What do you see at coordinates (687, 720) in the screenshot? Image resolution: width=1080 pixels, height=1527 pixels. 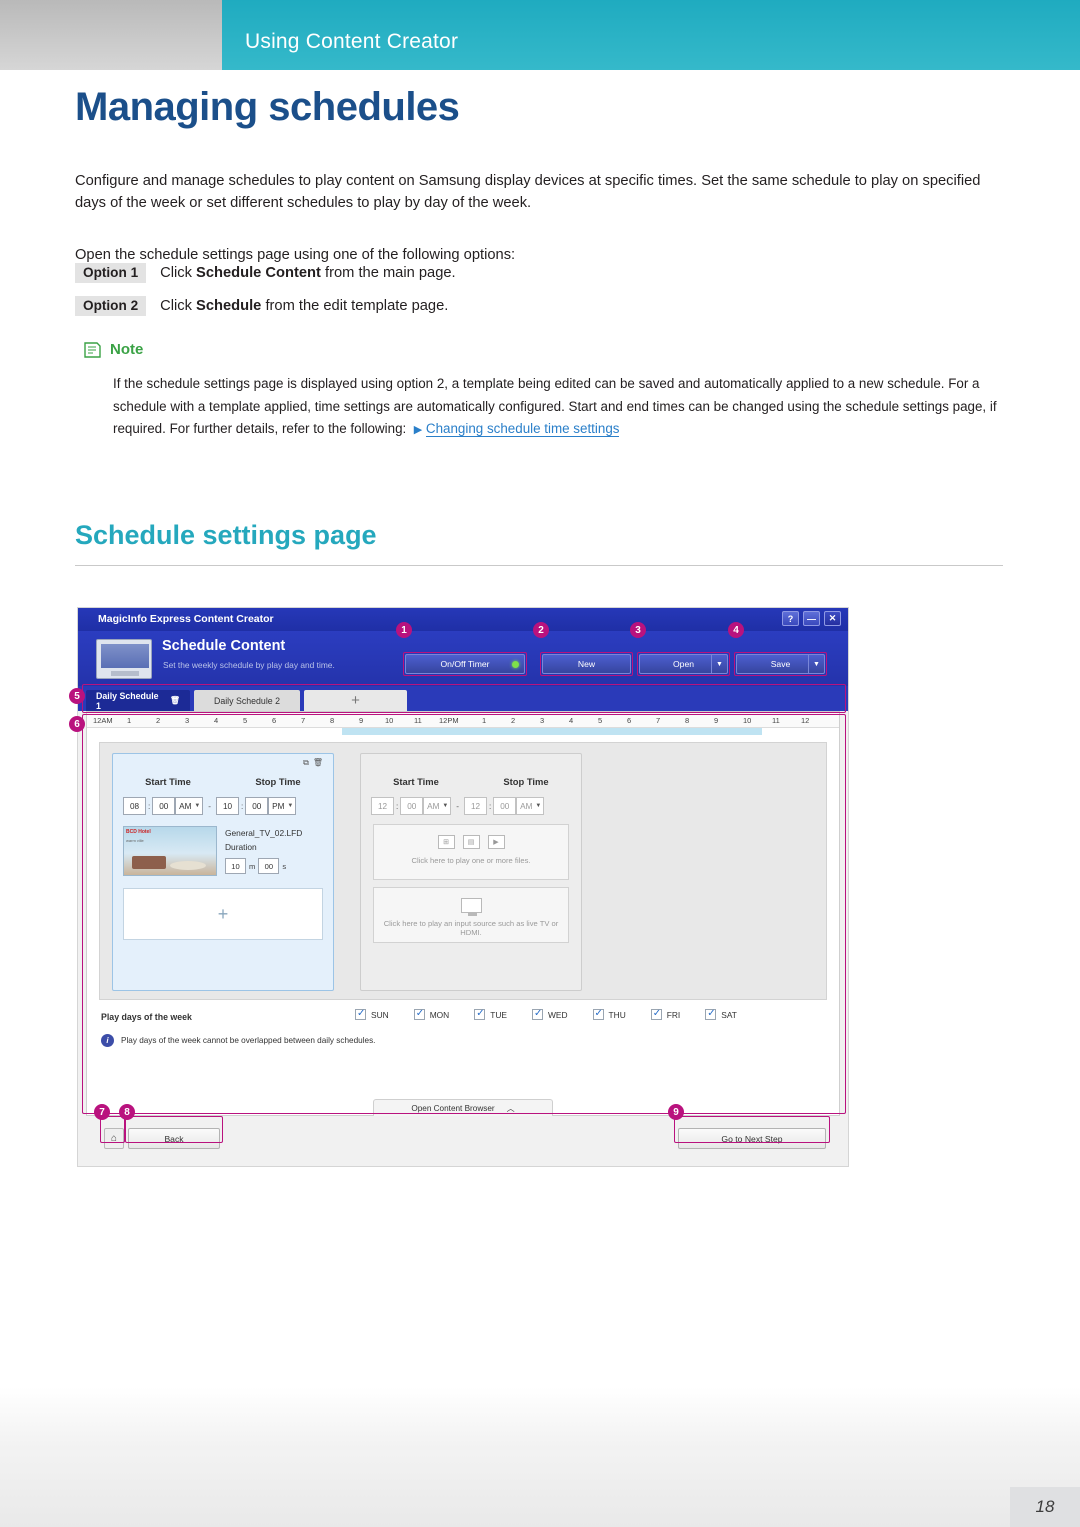 I see `ruler-tick-20: 8` at bounding box center [687, 720].